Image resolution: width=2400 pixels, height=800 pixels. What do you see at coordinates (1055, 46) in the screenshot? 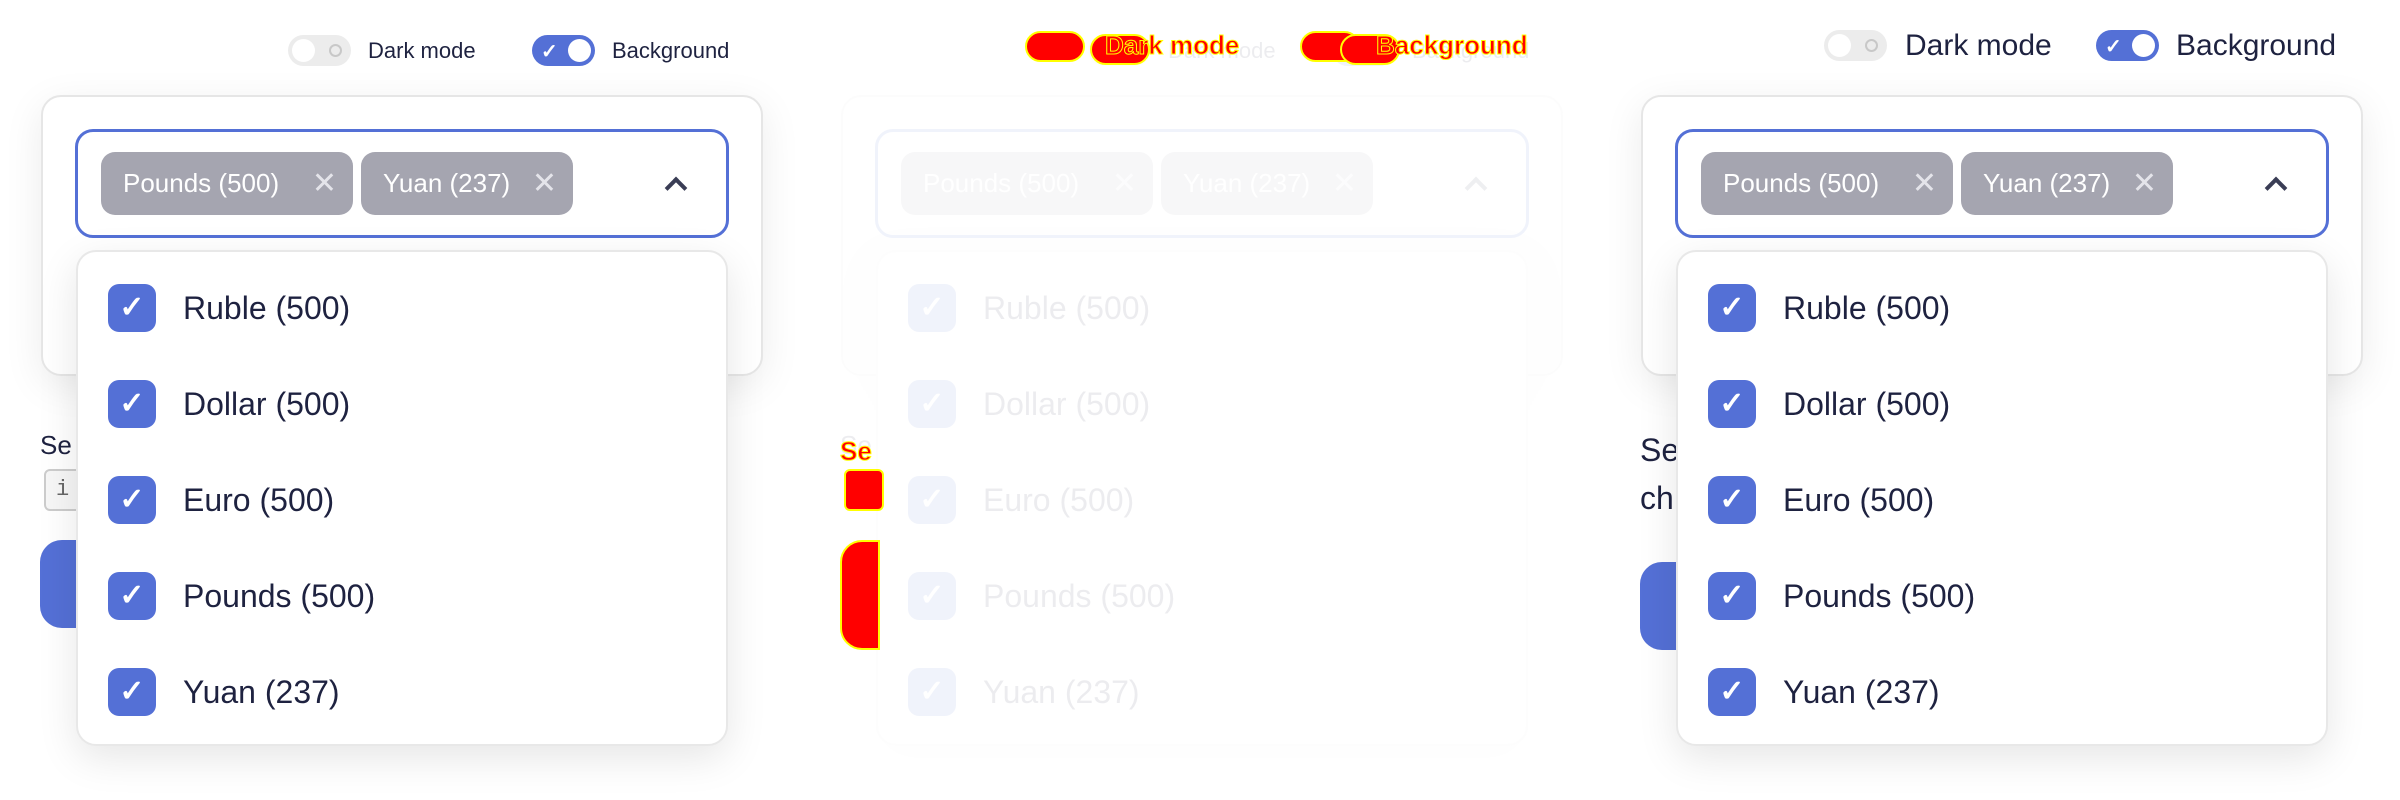
I see `diff-highlight` at bounding box center [1055, 46].